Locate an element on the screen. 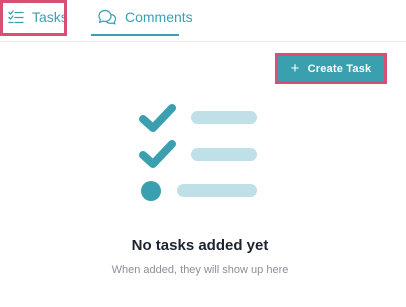  empty-state-subtitle: When added, they will show up here is located at coordinates (200, 270).